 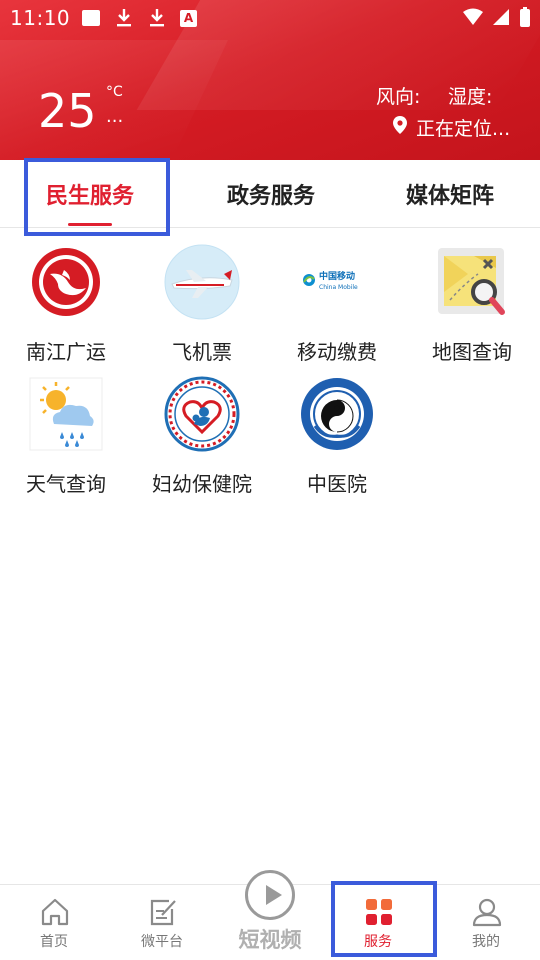 What do you see at coordinates (202, 484) in the screenshot?
I see `service-label: 妇幼保健院` at bounding box center [202, 484].